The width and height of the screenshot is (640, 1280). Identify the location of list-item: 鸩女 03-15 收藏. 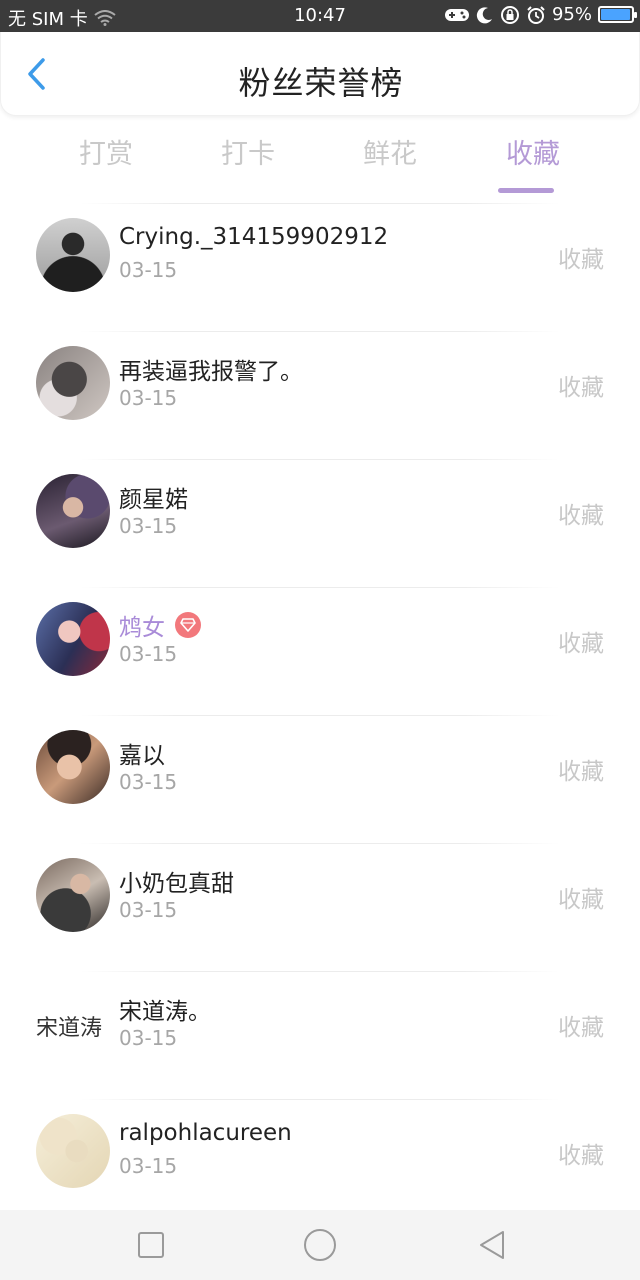
(320, 638).